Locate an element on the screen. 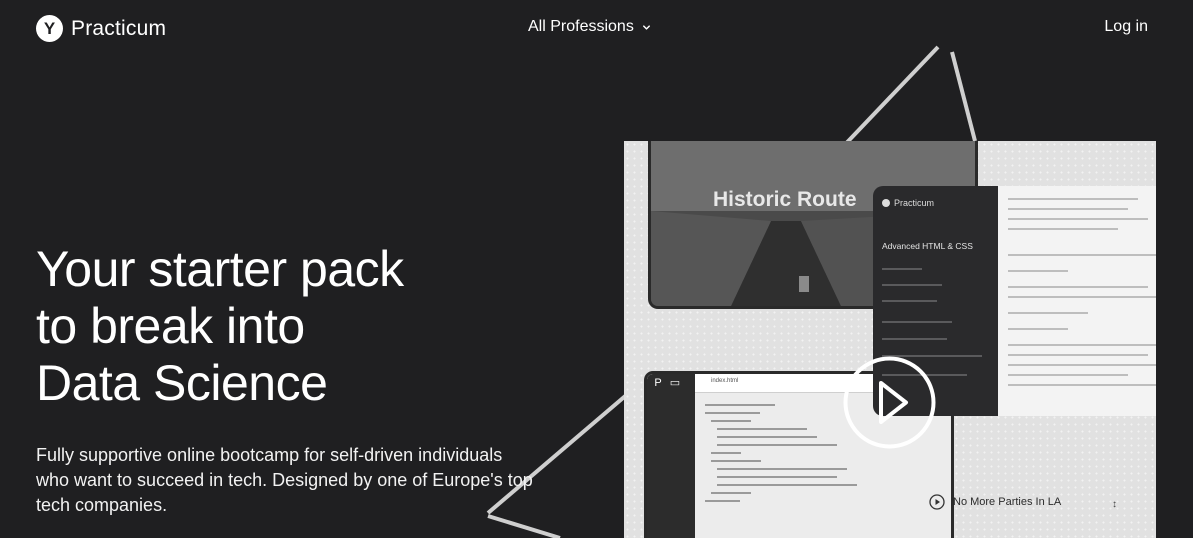 This screenshot has width=1193, height=538. practicum-logo-icon: Y is located at coordinates (49, 28).